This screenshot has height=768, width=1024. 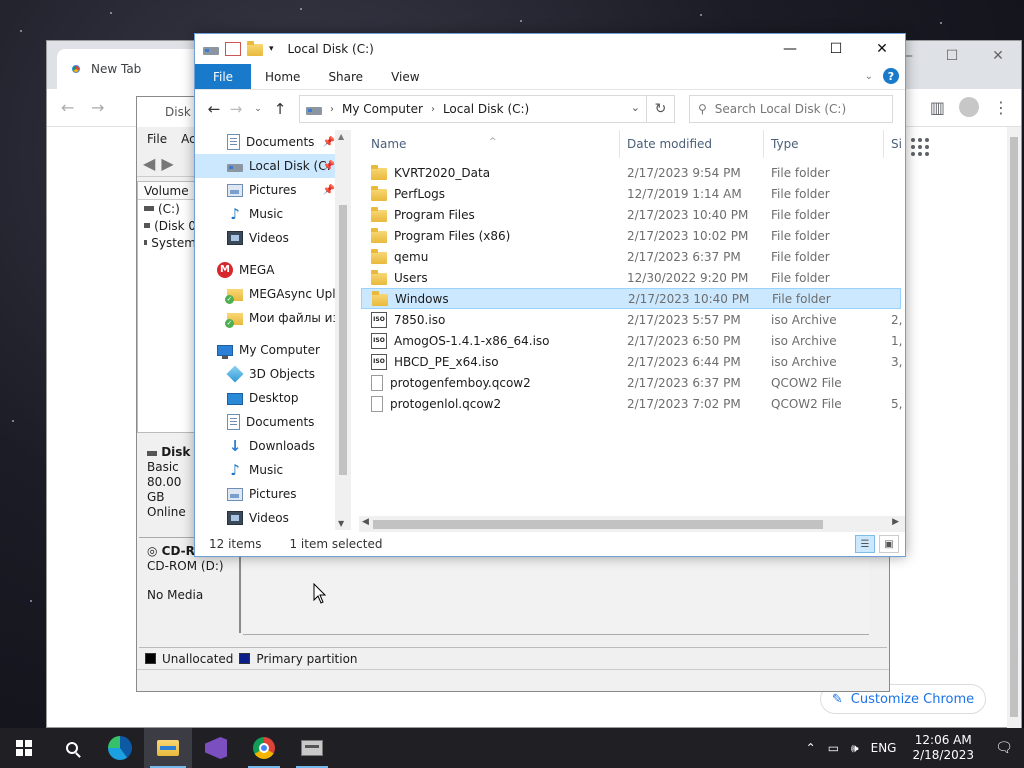 I want to click on taskbar-disk-management, so click(x=312, y=748).